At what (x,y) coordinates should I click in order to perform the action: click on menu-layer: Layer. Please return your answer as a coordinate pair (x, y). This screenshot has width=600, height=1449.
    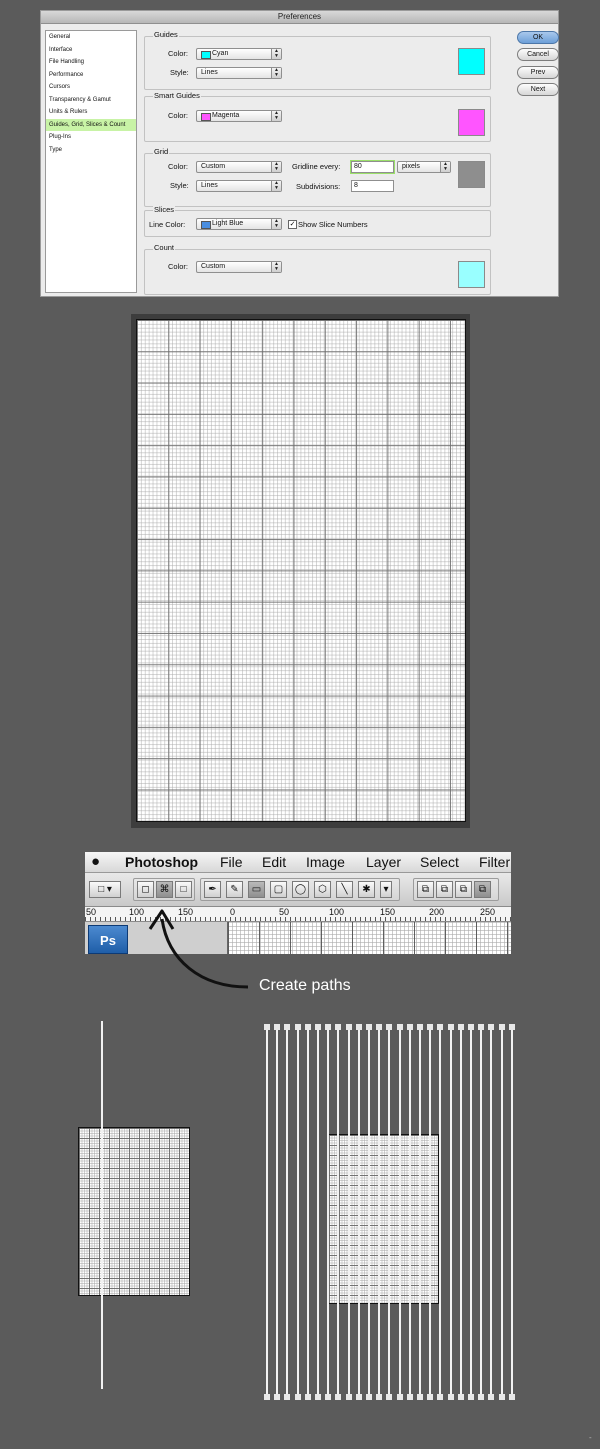
    Looking at the image, I should click on (383, 862).